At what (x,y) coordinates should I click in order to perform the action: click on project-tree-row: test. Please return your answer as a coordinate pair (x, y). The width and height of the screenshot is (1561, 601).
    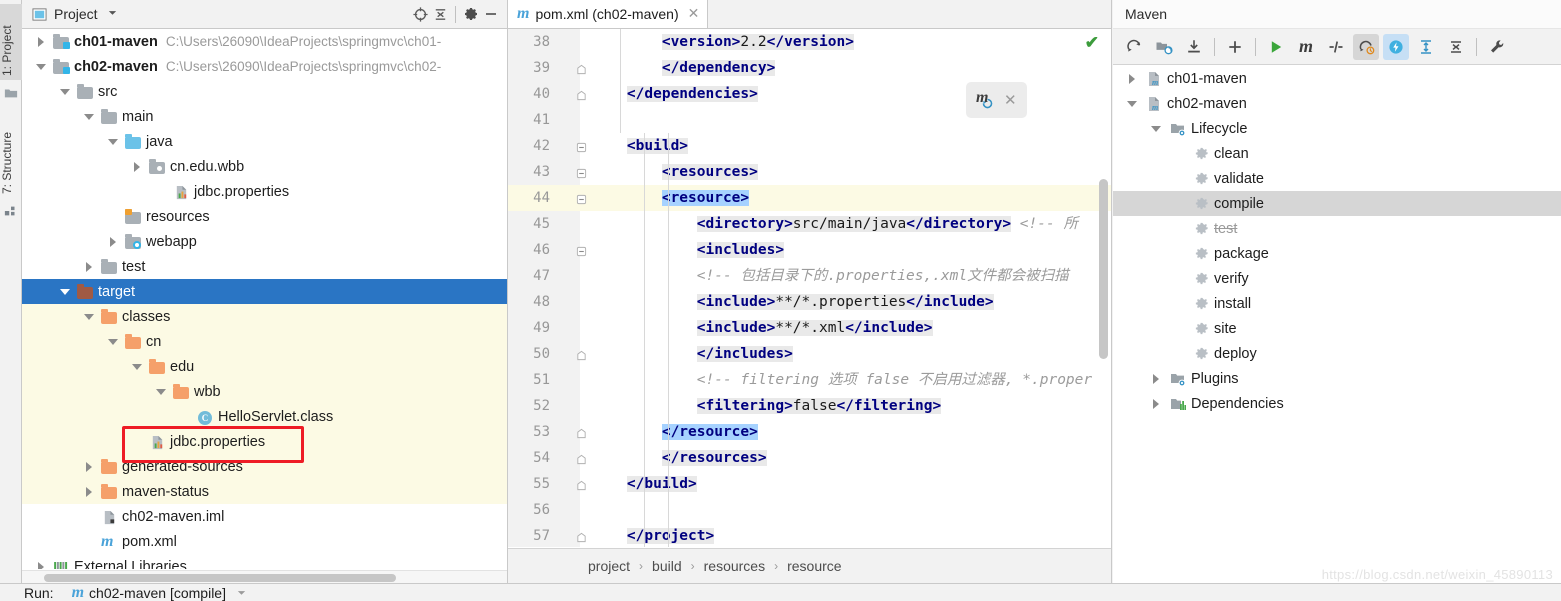
    Looking at the image, I should click on (264, 266).